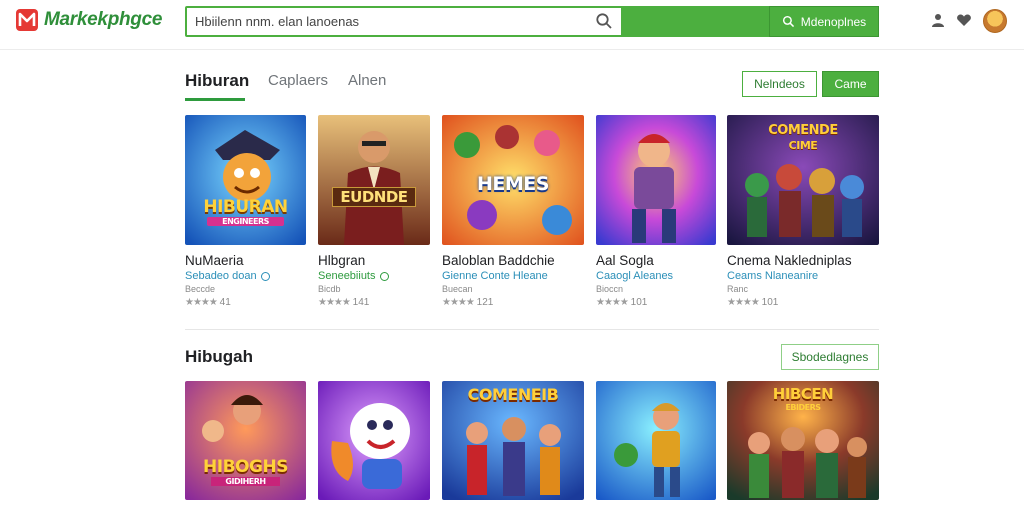  I want to click on card-meta: Ranc, so click(738, 289).